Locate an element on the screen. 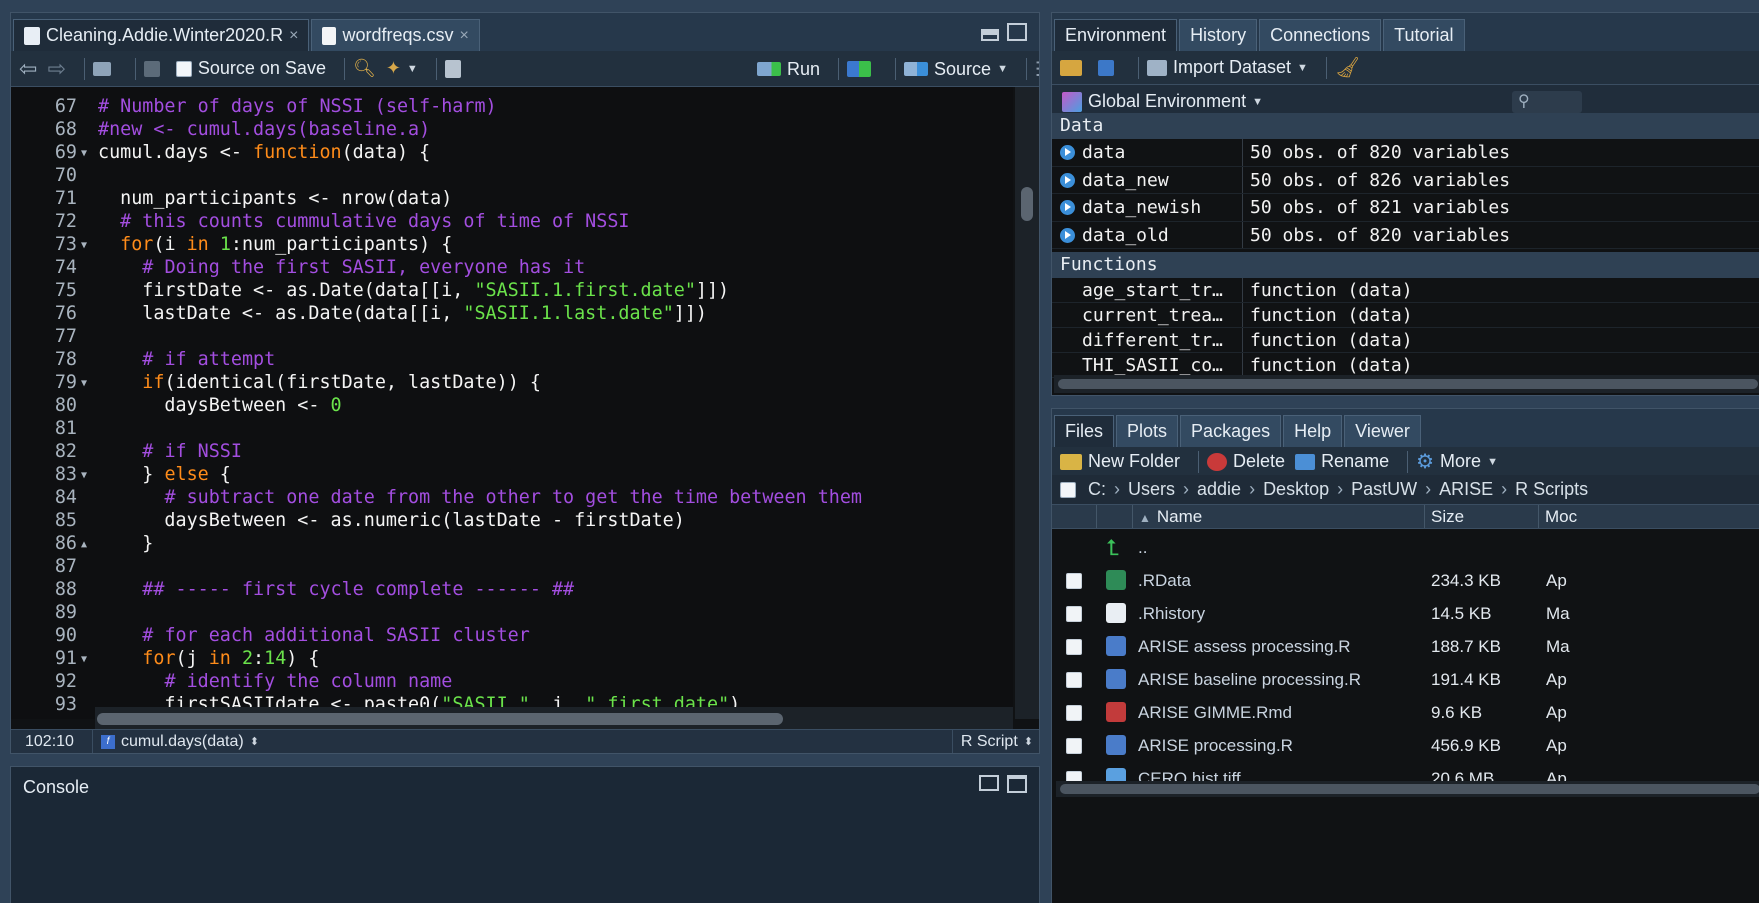 This screenshot has width=1759, height=903. minimize-pane-icon is located at coordinates (990, 35).